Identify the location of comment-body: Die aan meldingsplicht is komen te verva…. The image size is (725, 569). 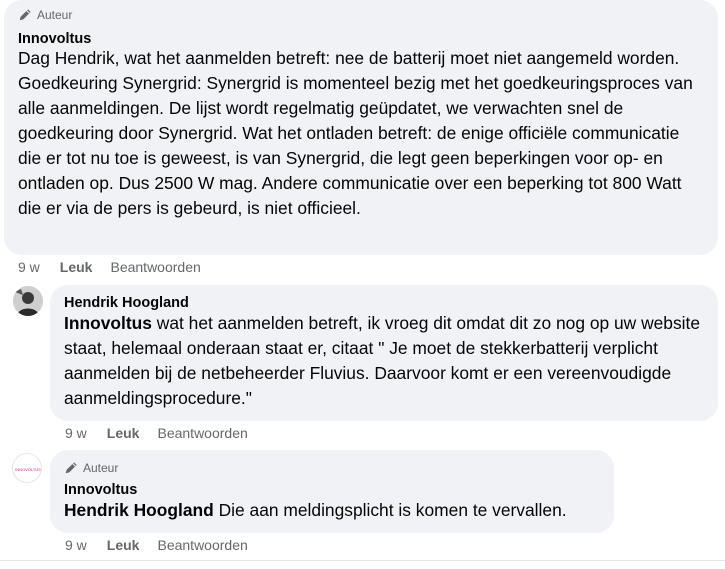
(390, 510).